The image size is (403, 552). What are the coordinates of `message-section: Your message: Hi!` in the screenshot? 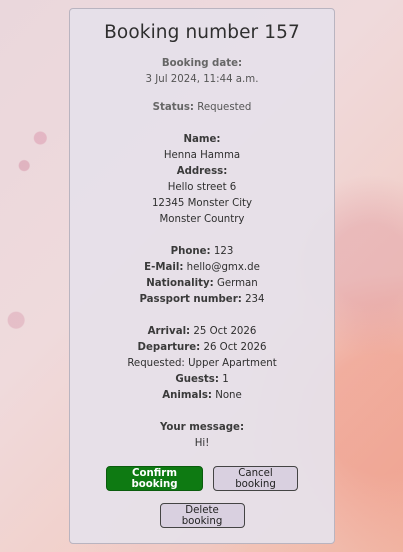 It's located at (202, 436).